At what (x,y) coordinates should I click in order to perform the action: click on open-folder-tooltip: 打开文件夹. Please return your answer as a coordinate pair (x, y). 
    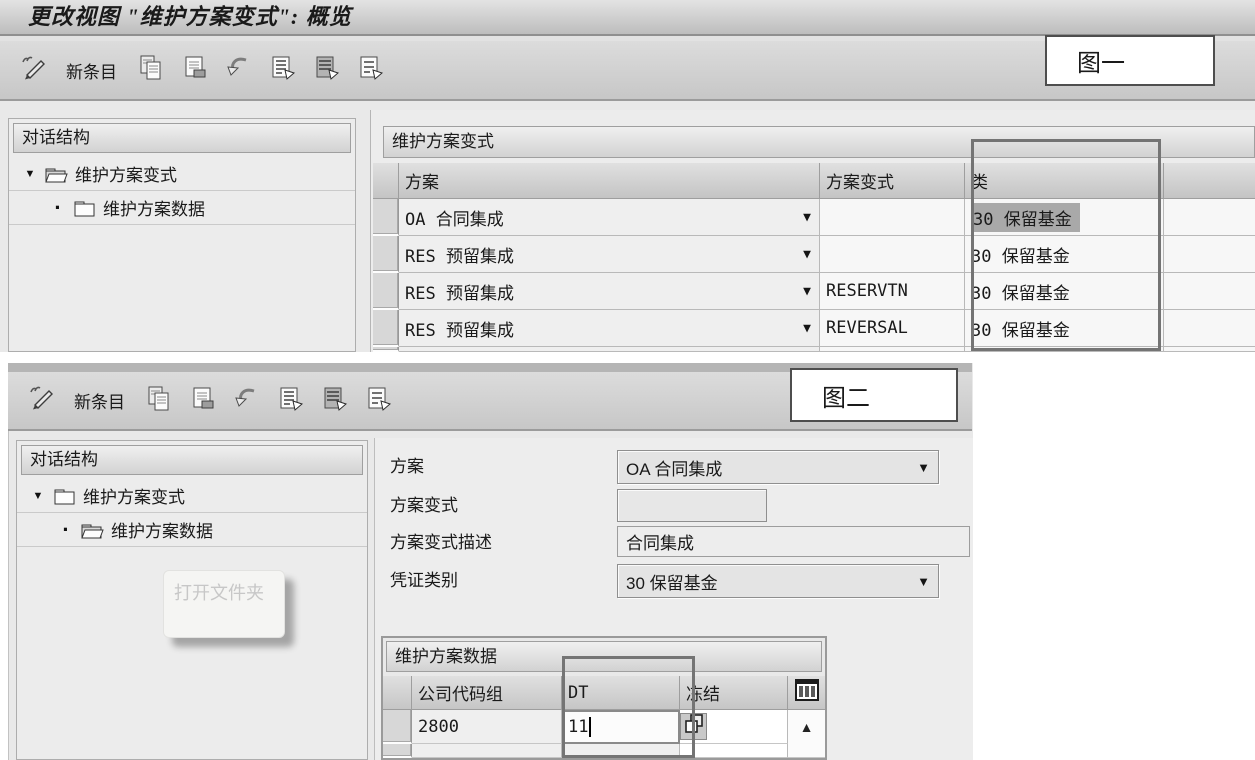
    Looking at the image, I should click on (224, 604).